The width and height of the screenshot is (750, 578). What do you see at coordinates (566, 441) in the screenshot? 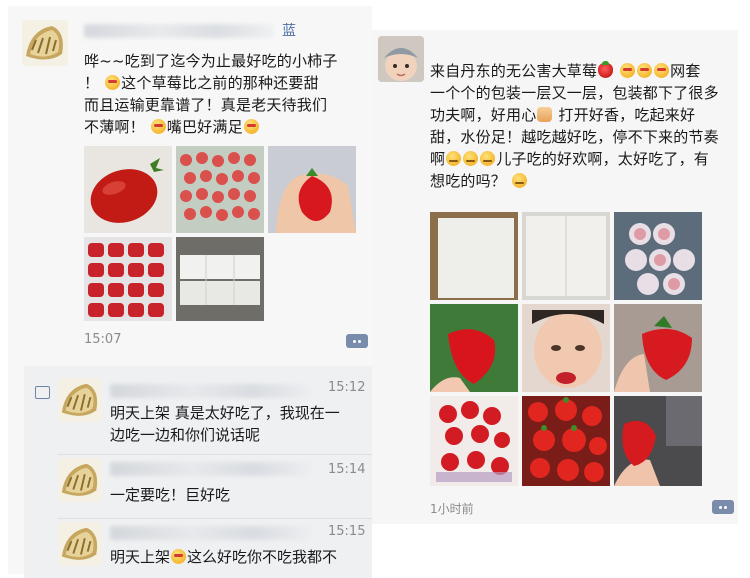
I see `strawberry-pile-photo` at bounding box center [566, 441].